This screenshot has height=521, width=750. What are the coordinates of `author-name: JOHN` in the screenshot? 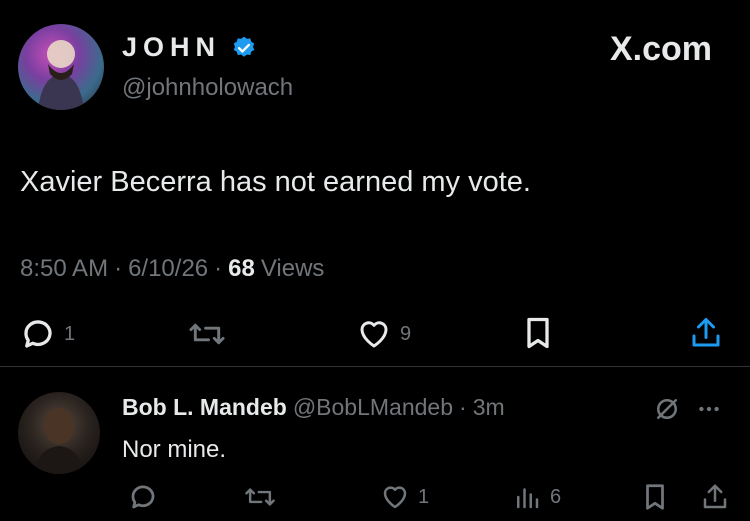 It's located at (171, 47).